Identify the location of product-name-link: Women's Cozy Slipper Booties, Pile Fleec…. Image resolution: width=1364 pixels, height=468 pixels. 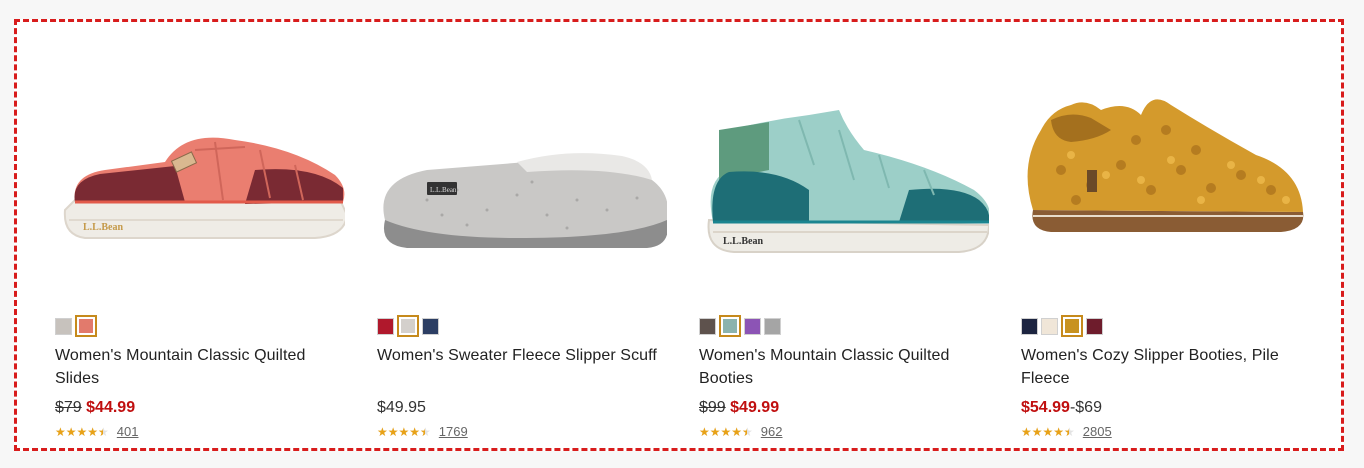
(1166, 367).